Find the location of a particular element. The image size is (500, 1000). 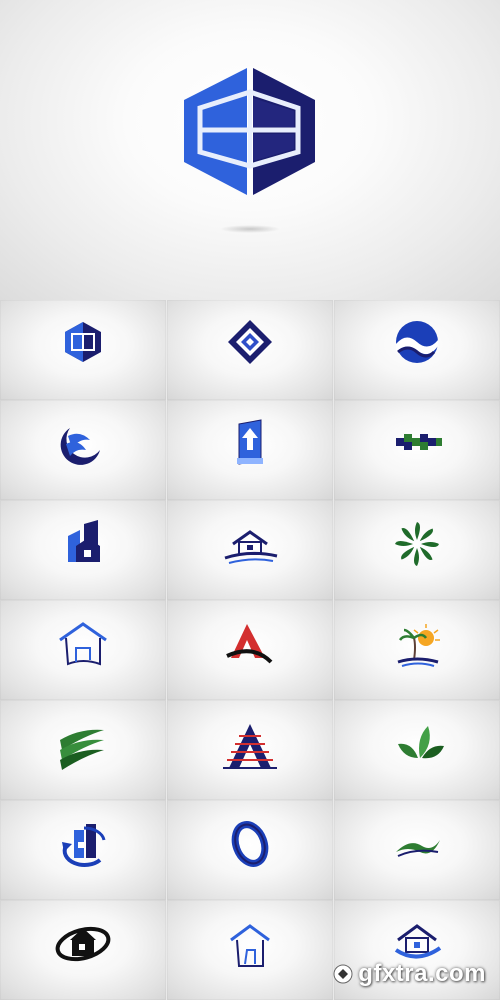

hexagon-box-logo-large is located at coordinates (249, 150).